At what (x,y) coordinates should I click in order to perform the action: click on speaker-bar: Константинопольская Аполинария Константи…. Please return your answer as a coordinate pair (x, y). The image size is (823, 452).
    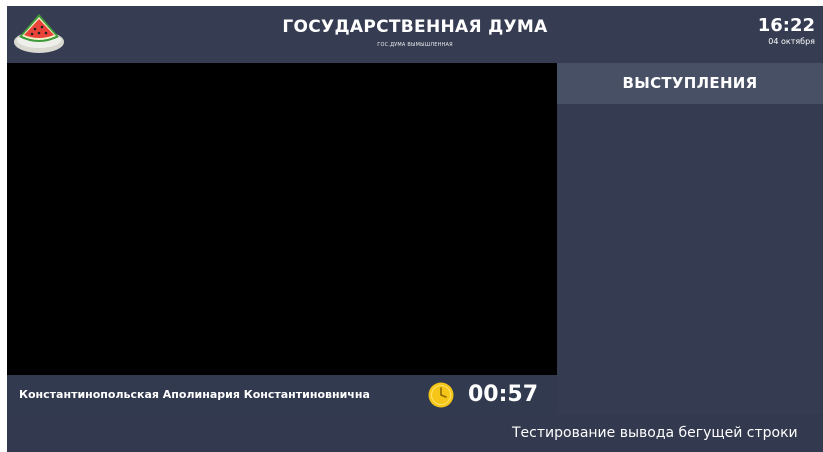
    Looking at the image, I should click on (282, 394).